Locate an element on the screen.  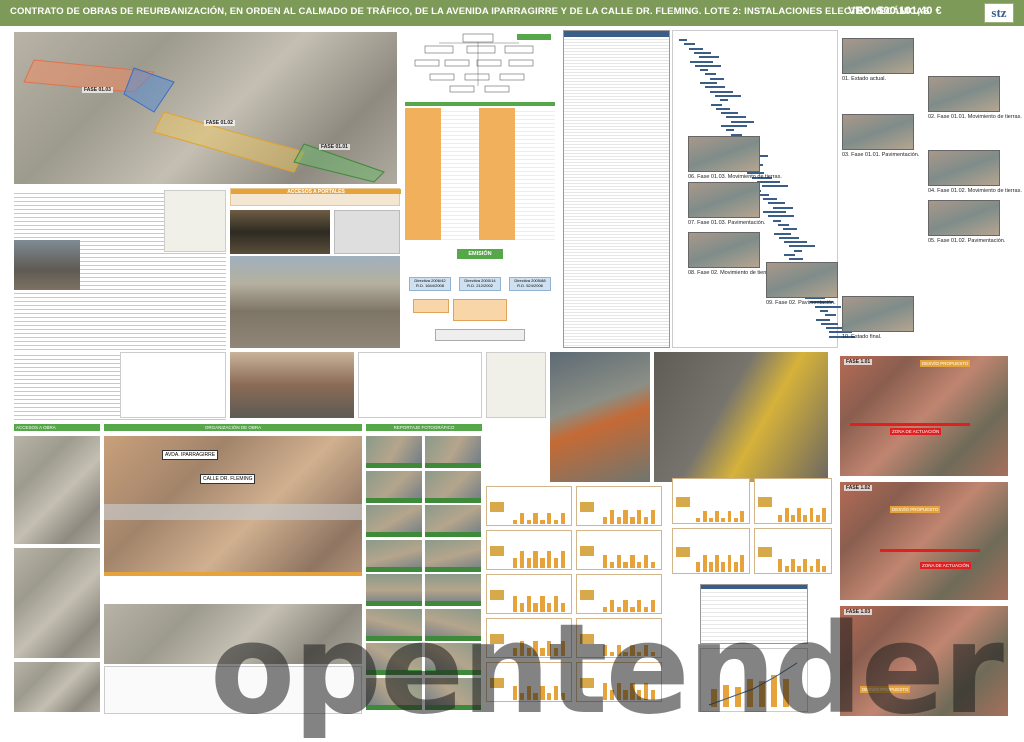
stage-caption: 06. Fase 01.03. Movimiento de tierras. is located at coordinates (735, 177).